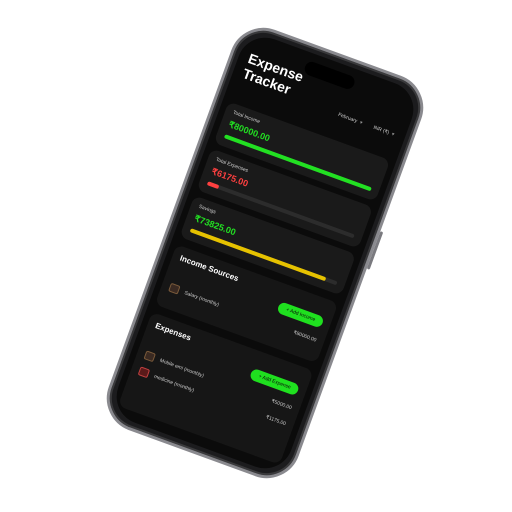 This screenshot has height=512, width=512. What do you see at coordinates (174, 383) in the screenshot?
I see `expense-label: medicine (monthly)` at bounding box center [174, 383].